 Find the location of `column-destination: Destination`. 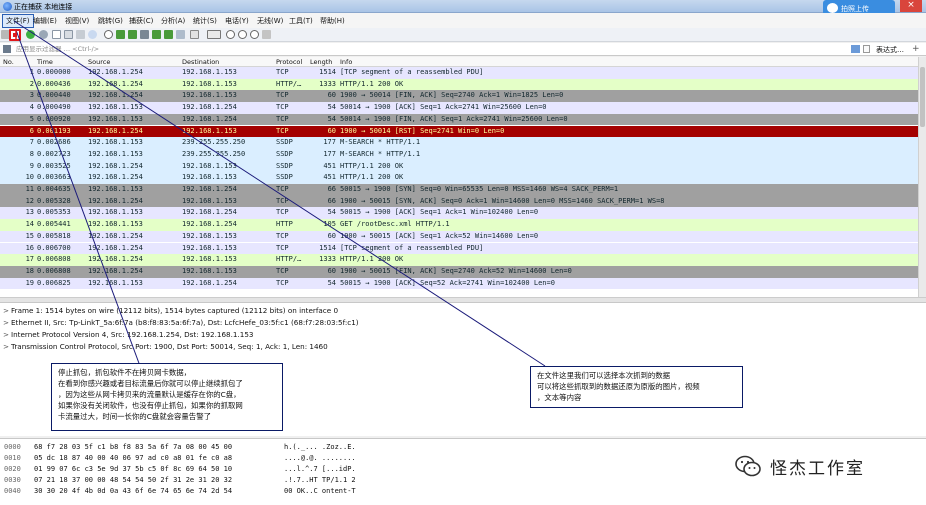

column-destination: Destination is located at coordinates (200, 62).